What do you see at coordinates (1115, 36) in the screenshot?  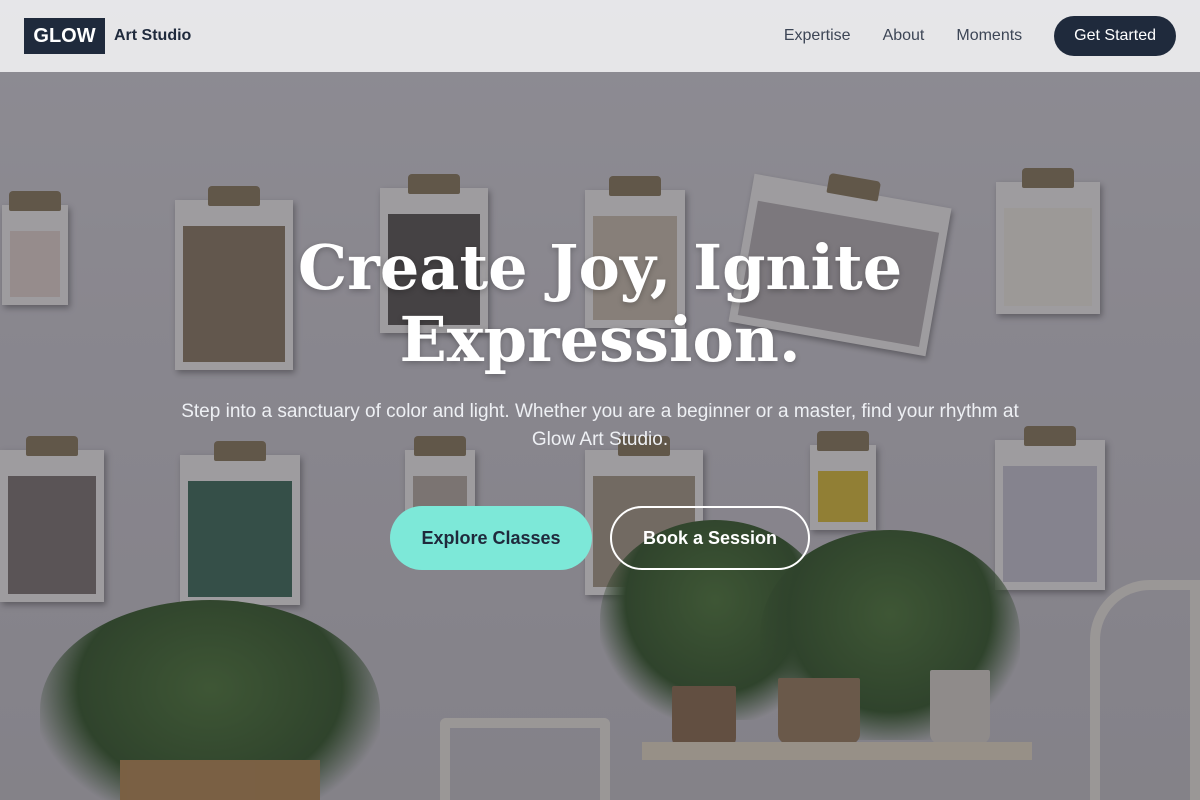 I see `get-started-button: Get Started` at bounding box center [1115, 36].